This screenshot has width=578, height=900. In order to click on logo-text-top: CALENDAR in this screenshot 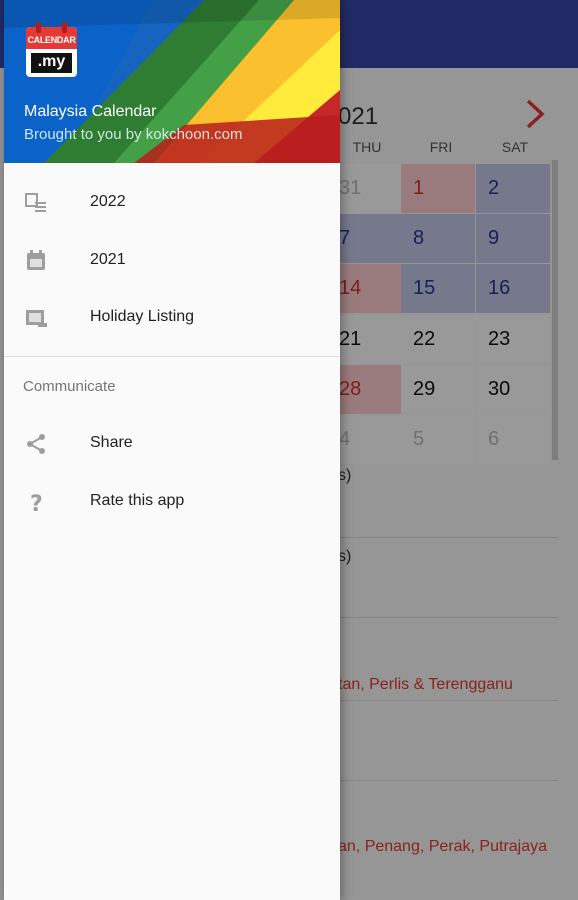, I will do `click(51, 40)`.